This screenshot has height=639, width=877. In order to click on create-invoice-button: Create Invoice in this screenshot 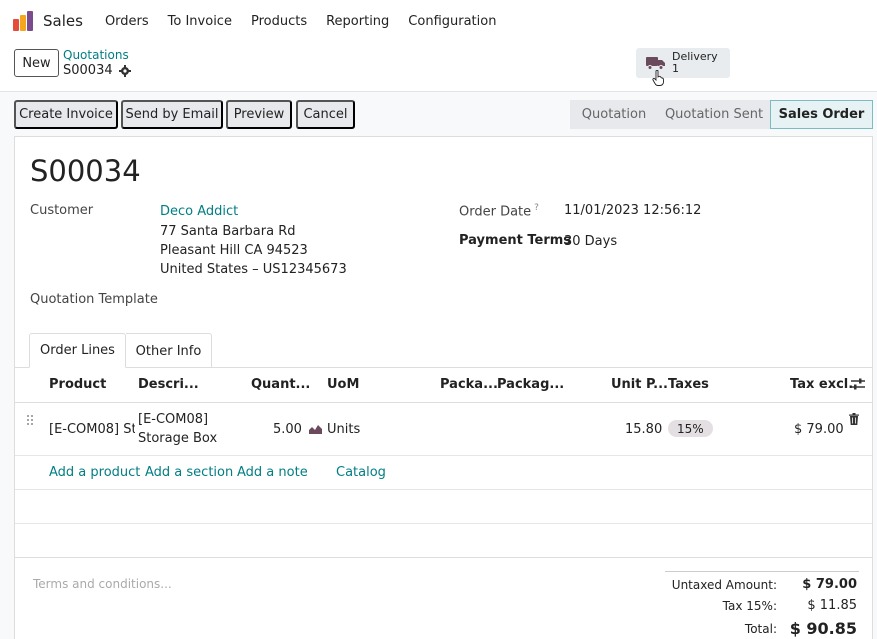, I will do `click(66, 114)`.